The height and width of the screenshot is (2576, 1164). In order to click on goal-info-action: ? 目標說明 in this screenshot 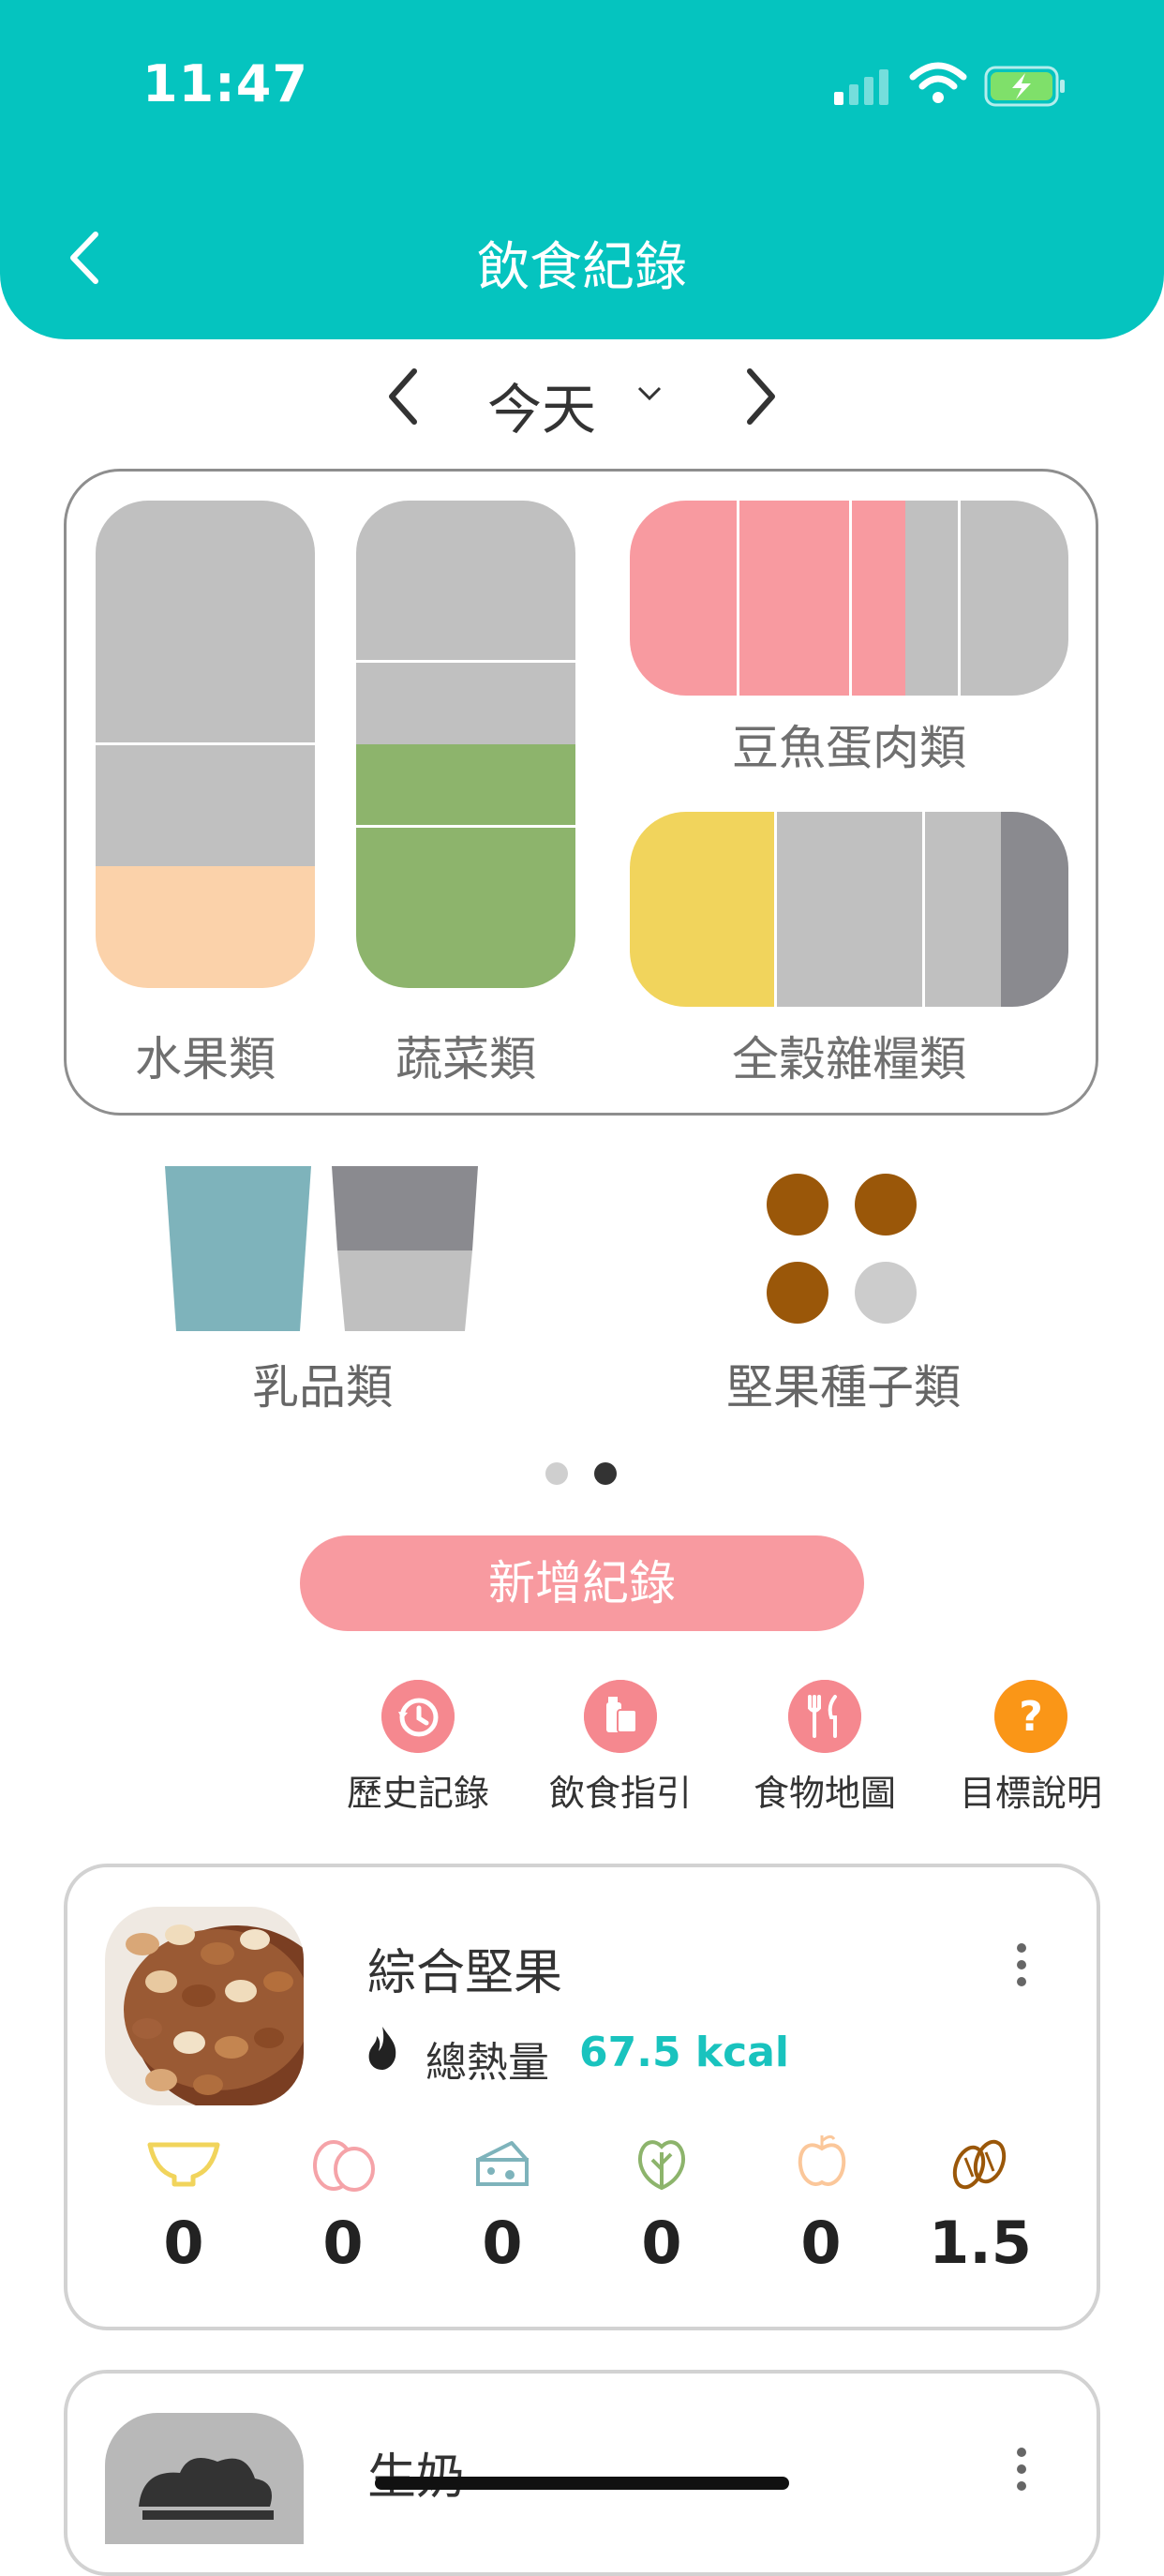, I will do `click(1031, 1748)`.